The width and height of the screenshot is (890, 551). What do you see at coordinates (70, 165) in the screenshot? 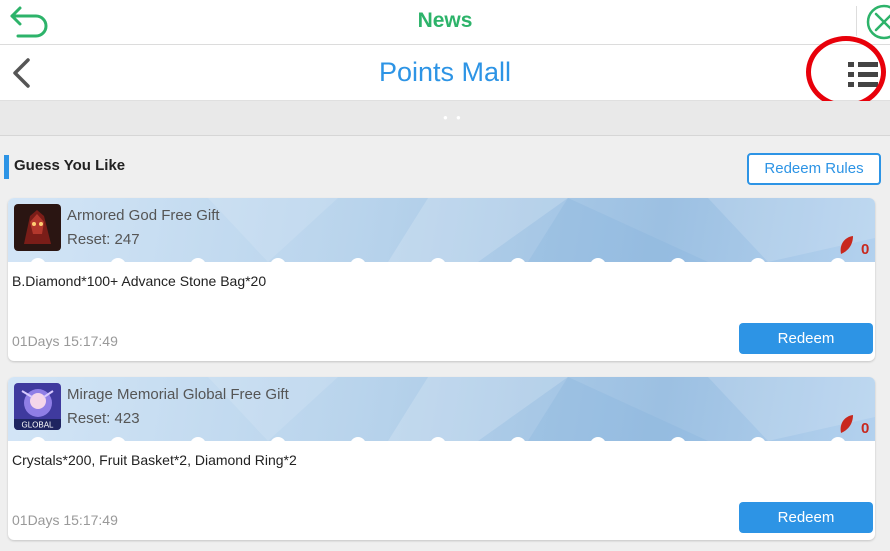
I see `section-title: Guess You Like` at bounding box center [70, 165].